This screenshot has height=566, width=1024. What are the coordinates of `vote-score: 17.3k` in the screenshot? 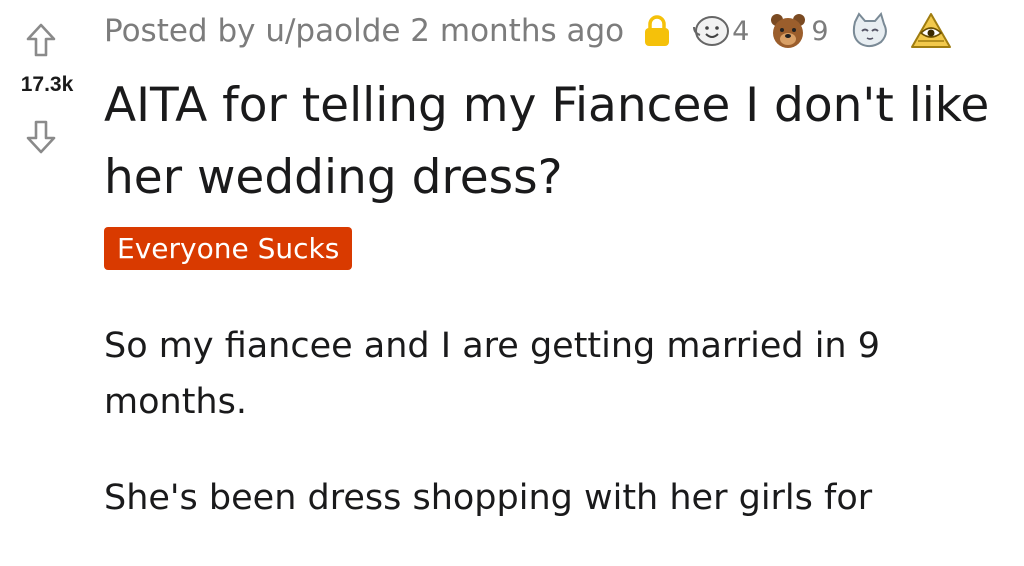 It's located at (47, 84).